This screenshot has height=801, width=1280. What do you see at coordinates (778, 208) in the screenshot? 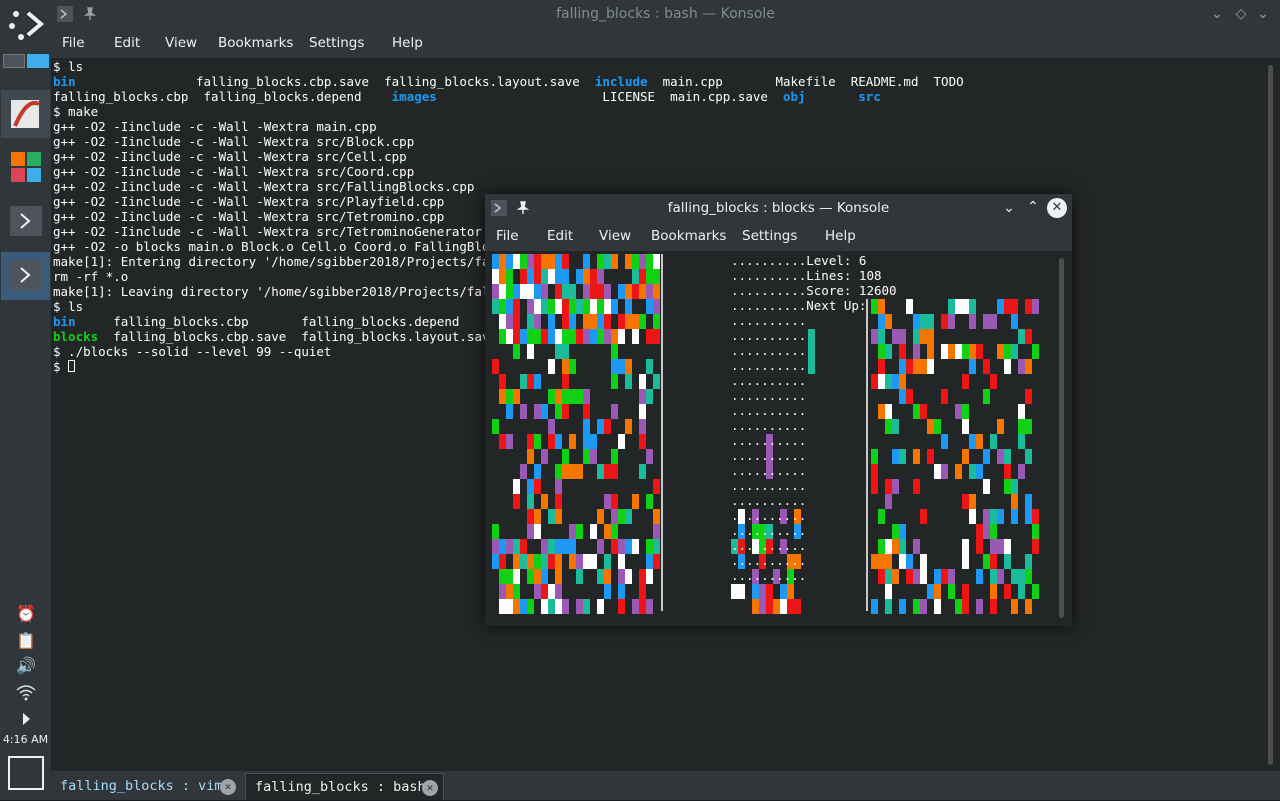
I see `title-bar: falling_blocks : blocks — Konsole ⌄ ⌃ ✕` at bounding box center [778, 208].